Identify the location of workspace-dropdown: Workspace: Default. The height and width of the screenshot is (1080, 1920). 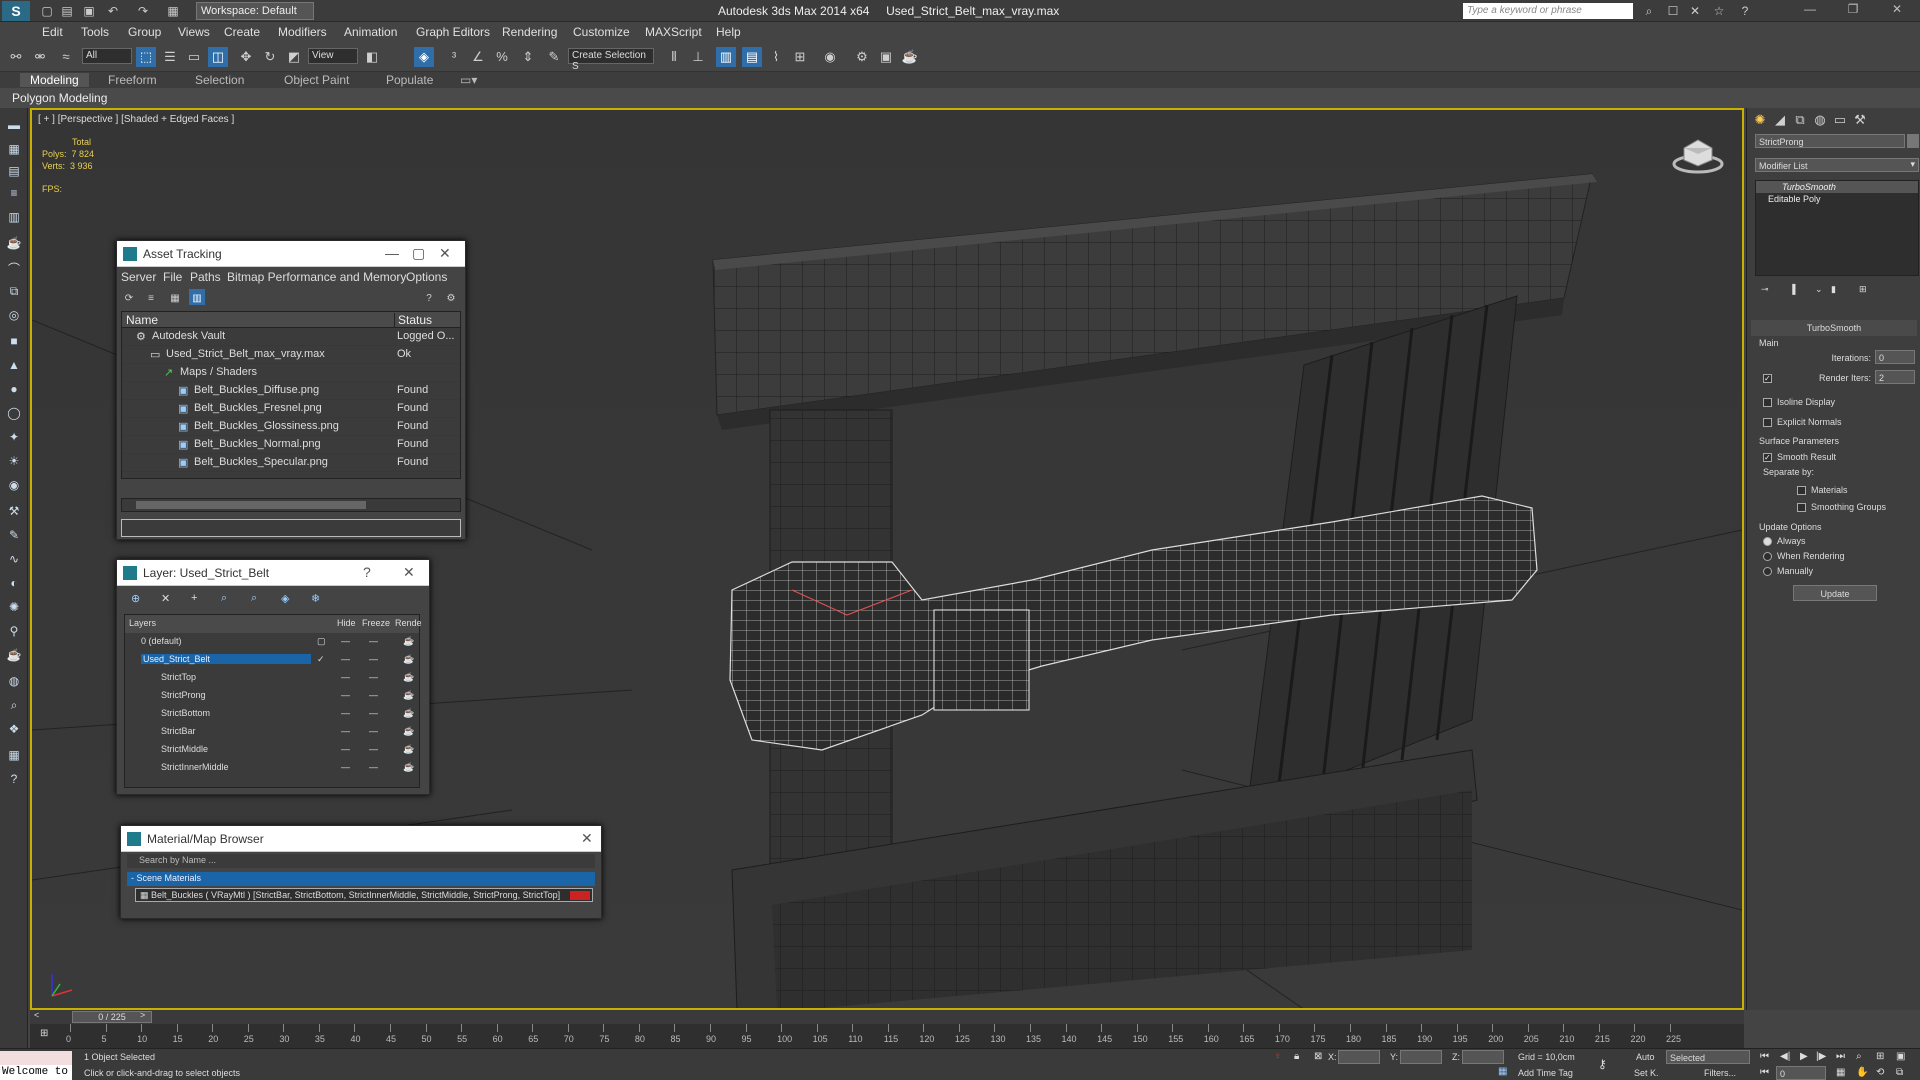
(255, 11).